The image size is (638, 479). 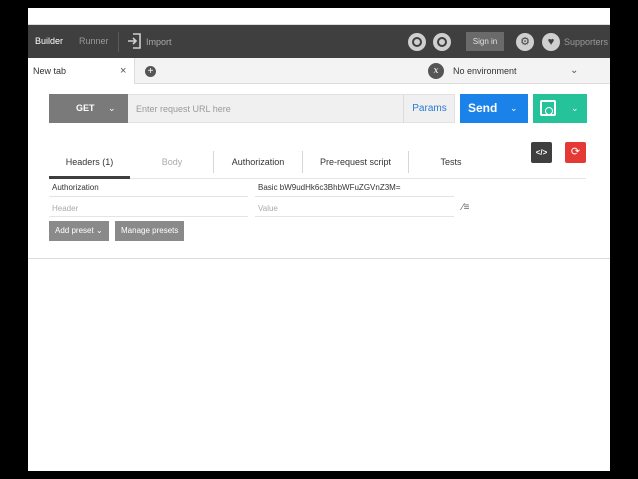 What do you see at coordinates (74, 230) in the screenshot?
I see `add-preset-label: Add preset` at bounding box center [74, 230].